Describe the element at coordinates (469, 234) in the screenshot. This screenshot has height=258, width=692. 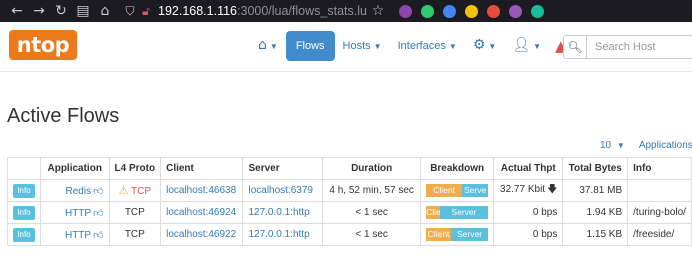
I see `breakdown-server-segment: Server` at that location.